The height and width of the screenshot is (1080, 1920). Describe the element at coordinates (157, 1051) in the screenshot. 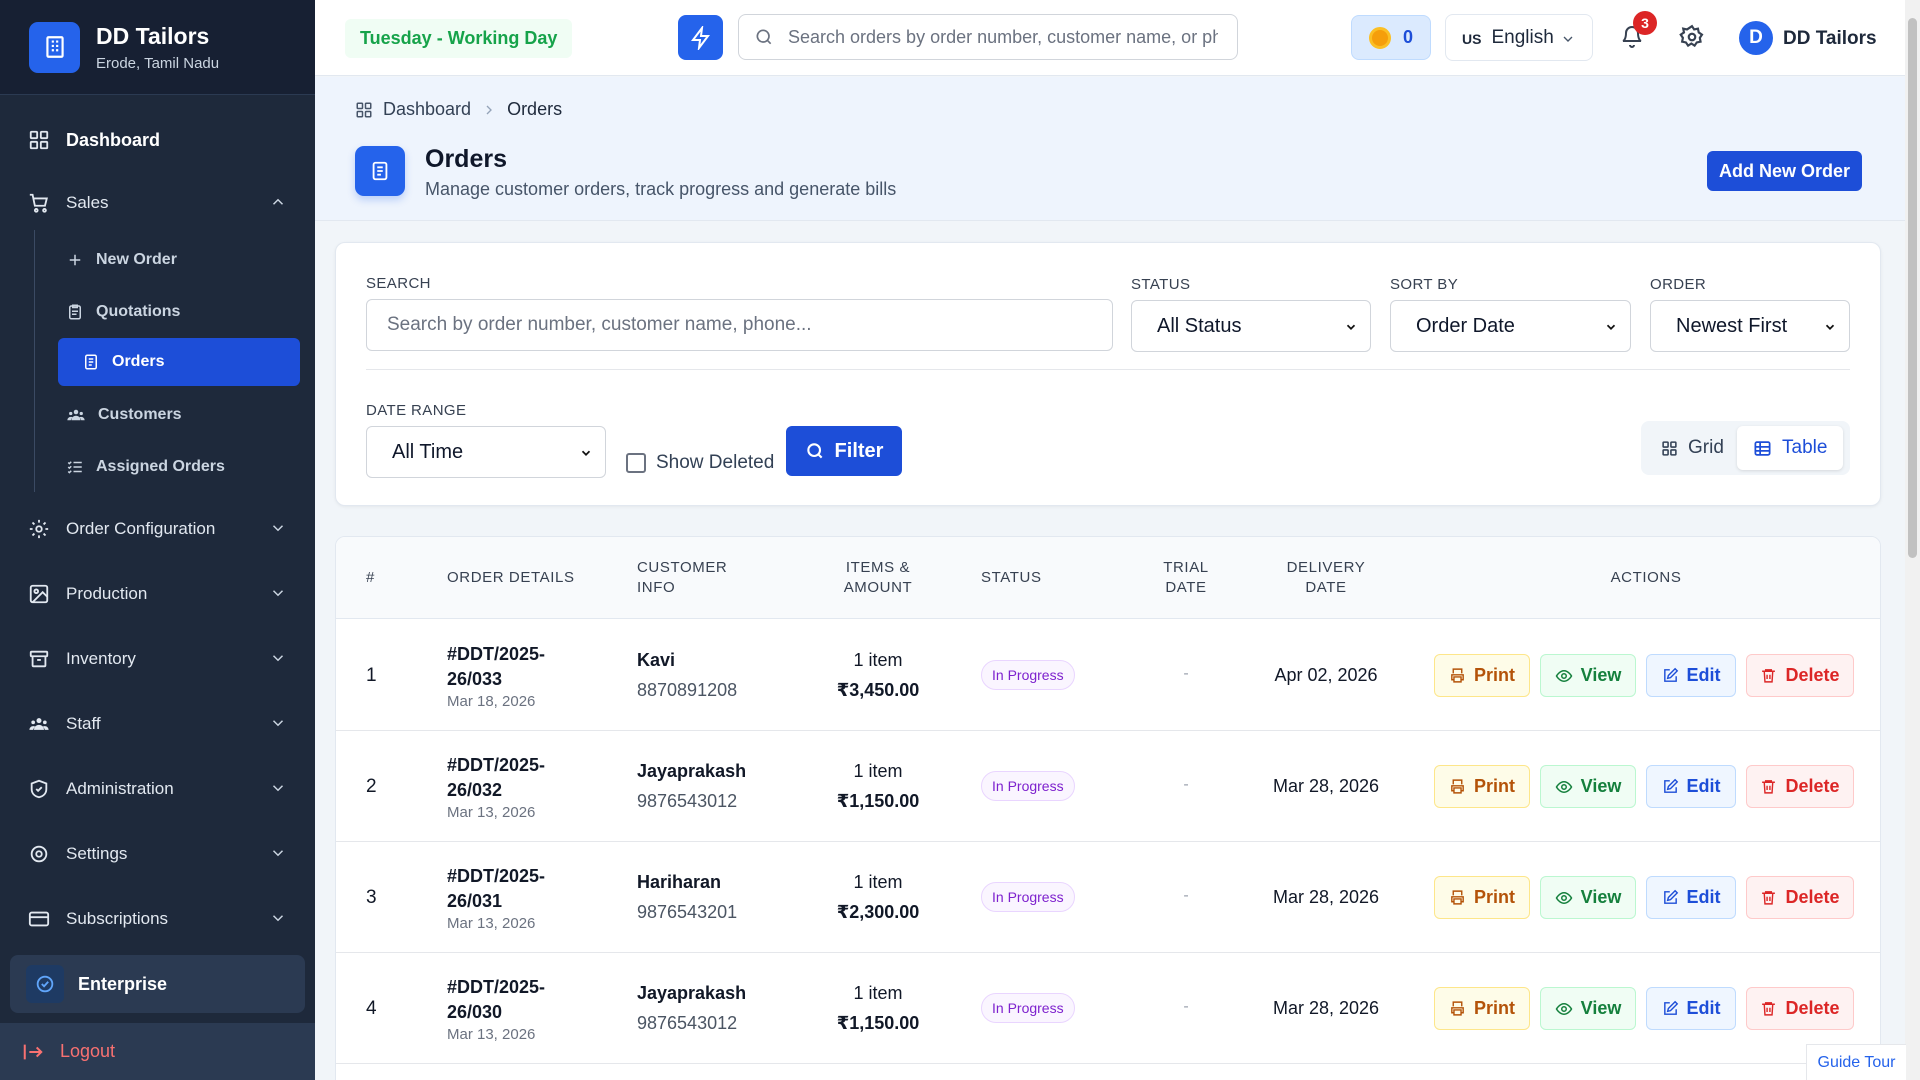

I see `logout-button: Logout` at that location.